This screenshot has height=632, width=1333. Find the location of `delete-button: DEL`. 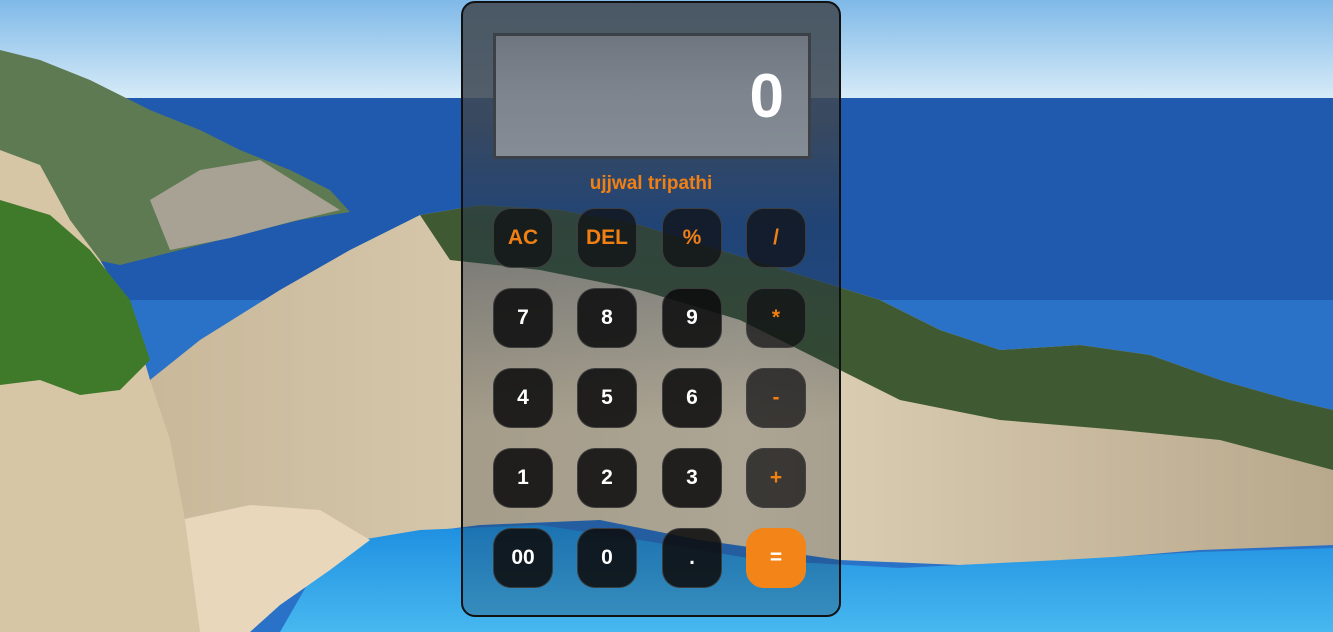

delete-button: DEL is located at coordinates (607, 238).